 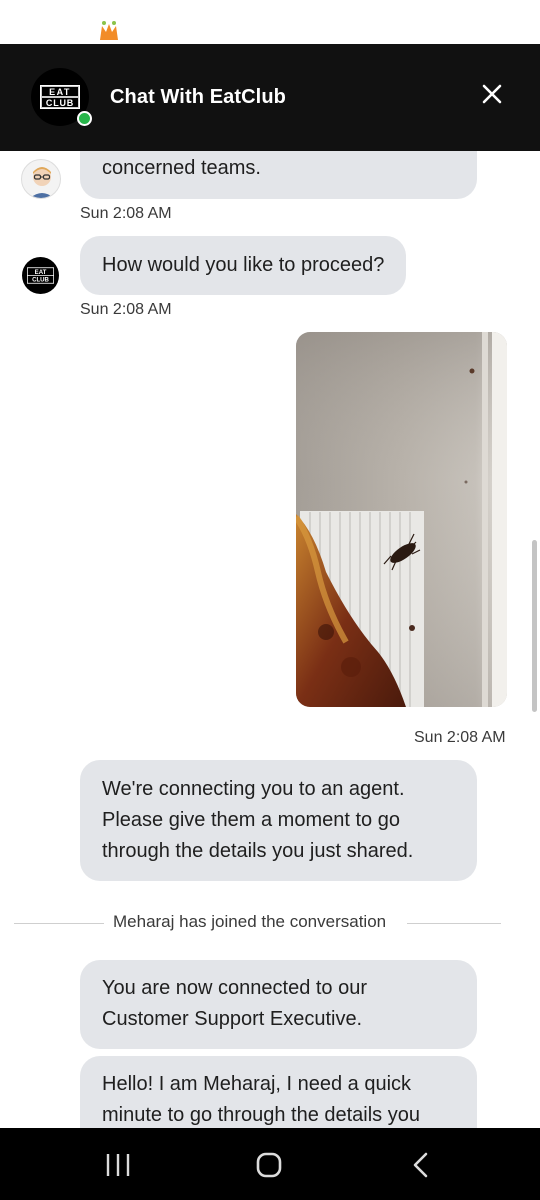 I want to click on message-line: We're connecting you to an agent., so click(x=253, y=789).